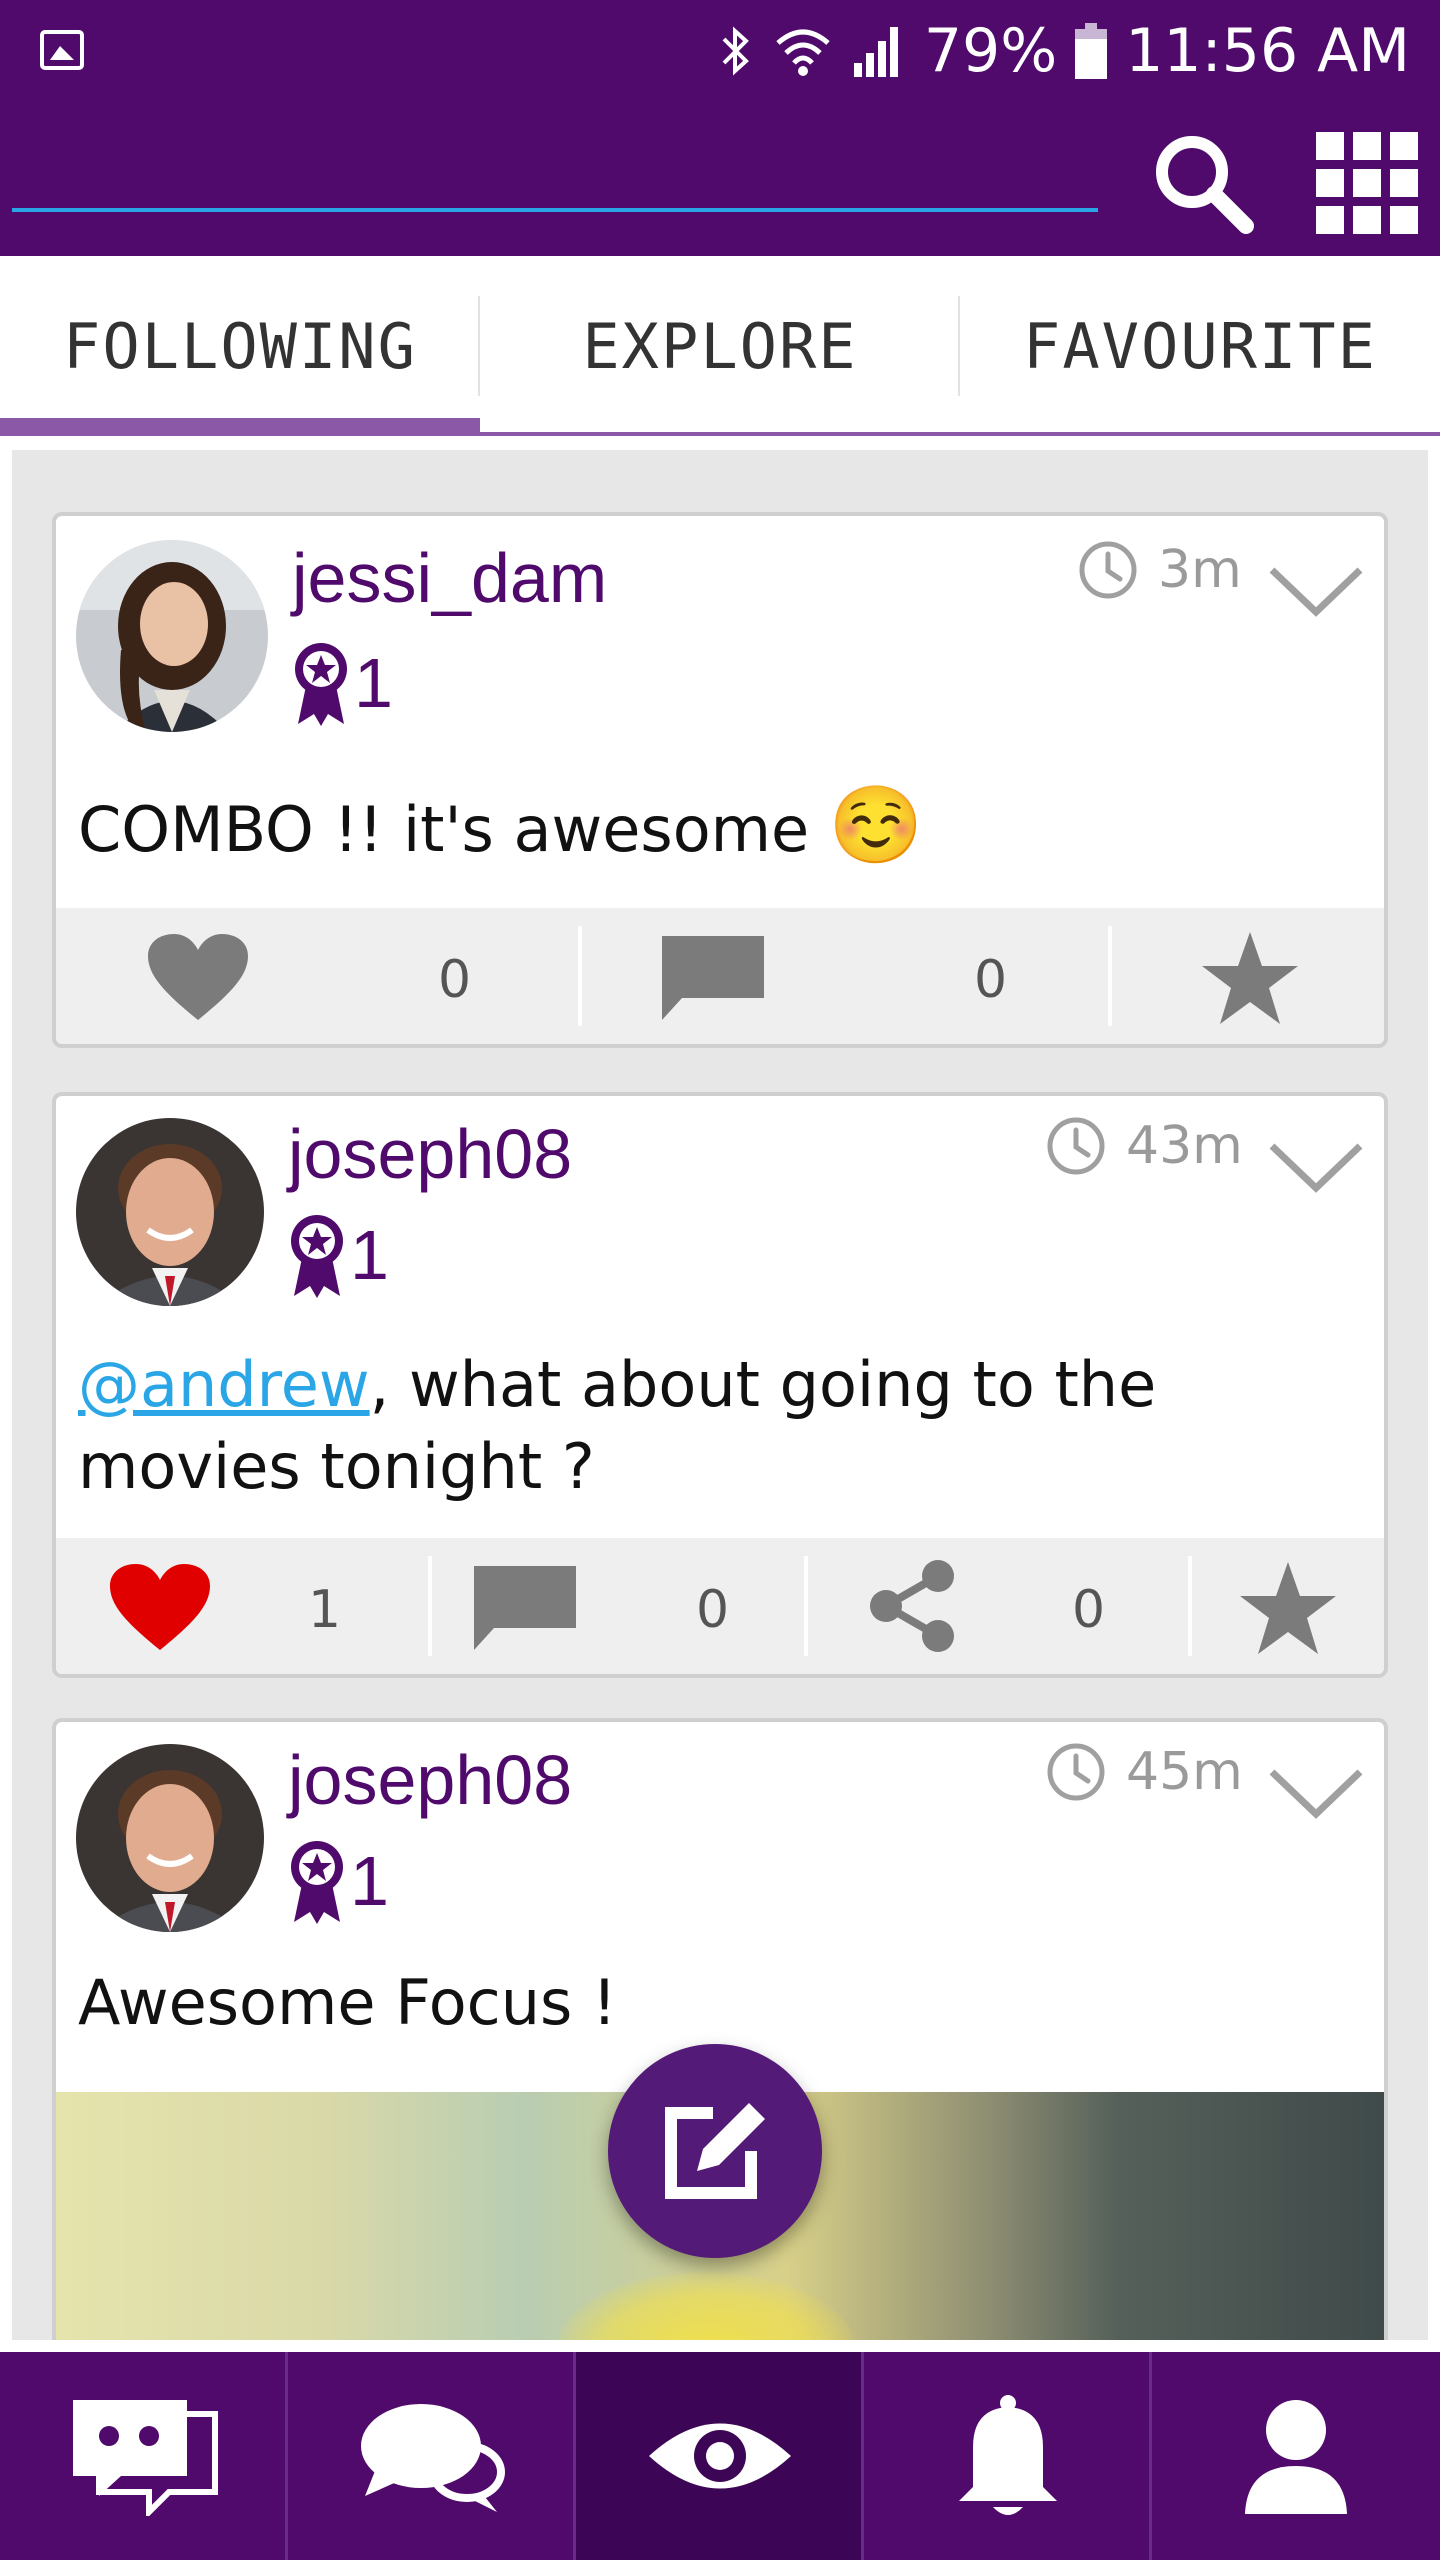 Image resolution: width=1440 pixels, height=2560 pixels. I want to click on nav-messenger, so click(144, 2456).